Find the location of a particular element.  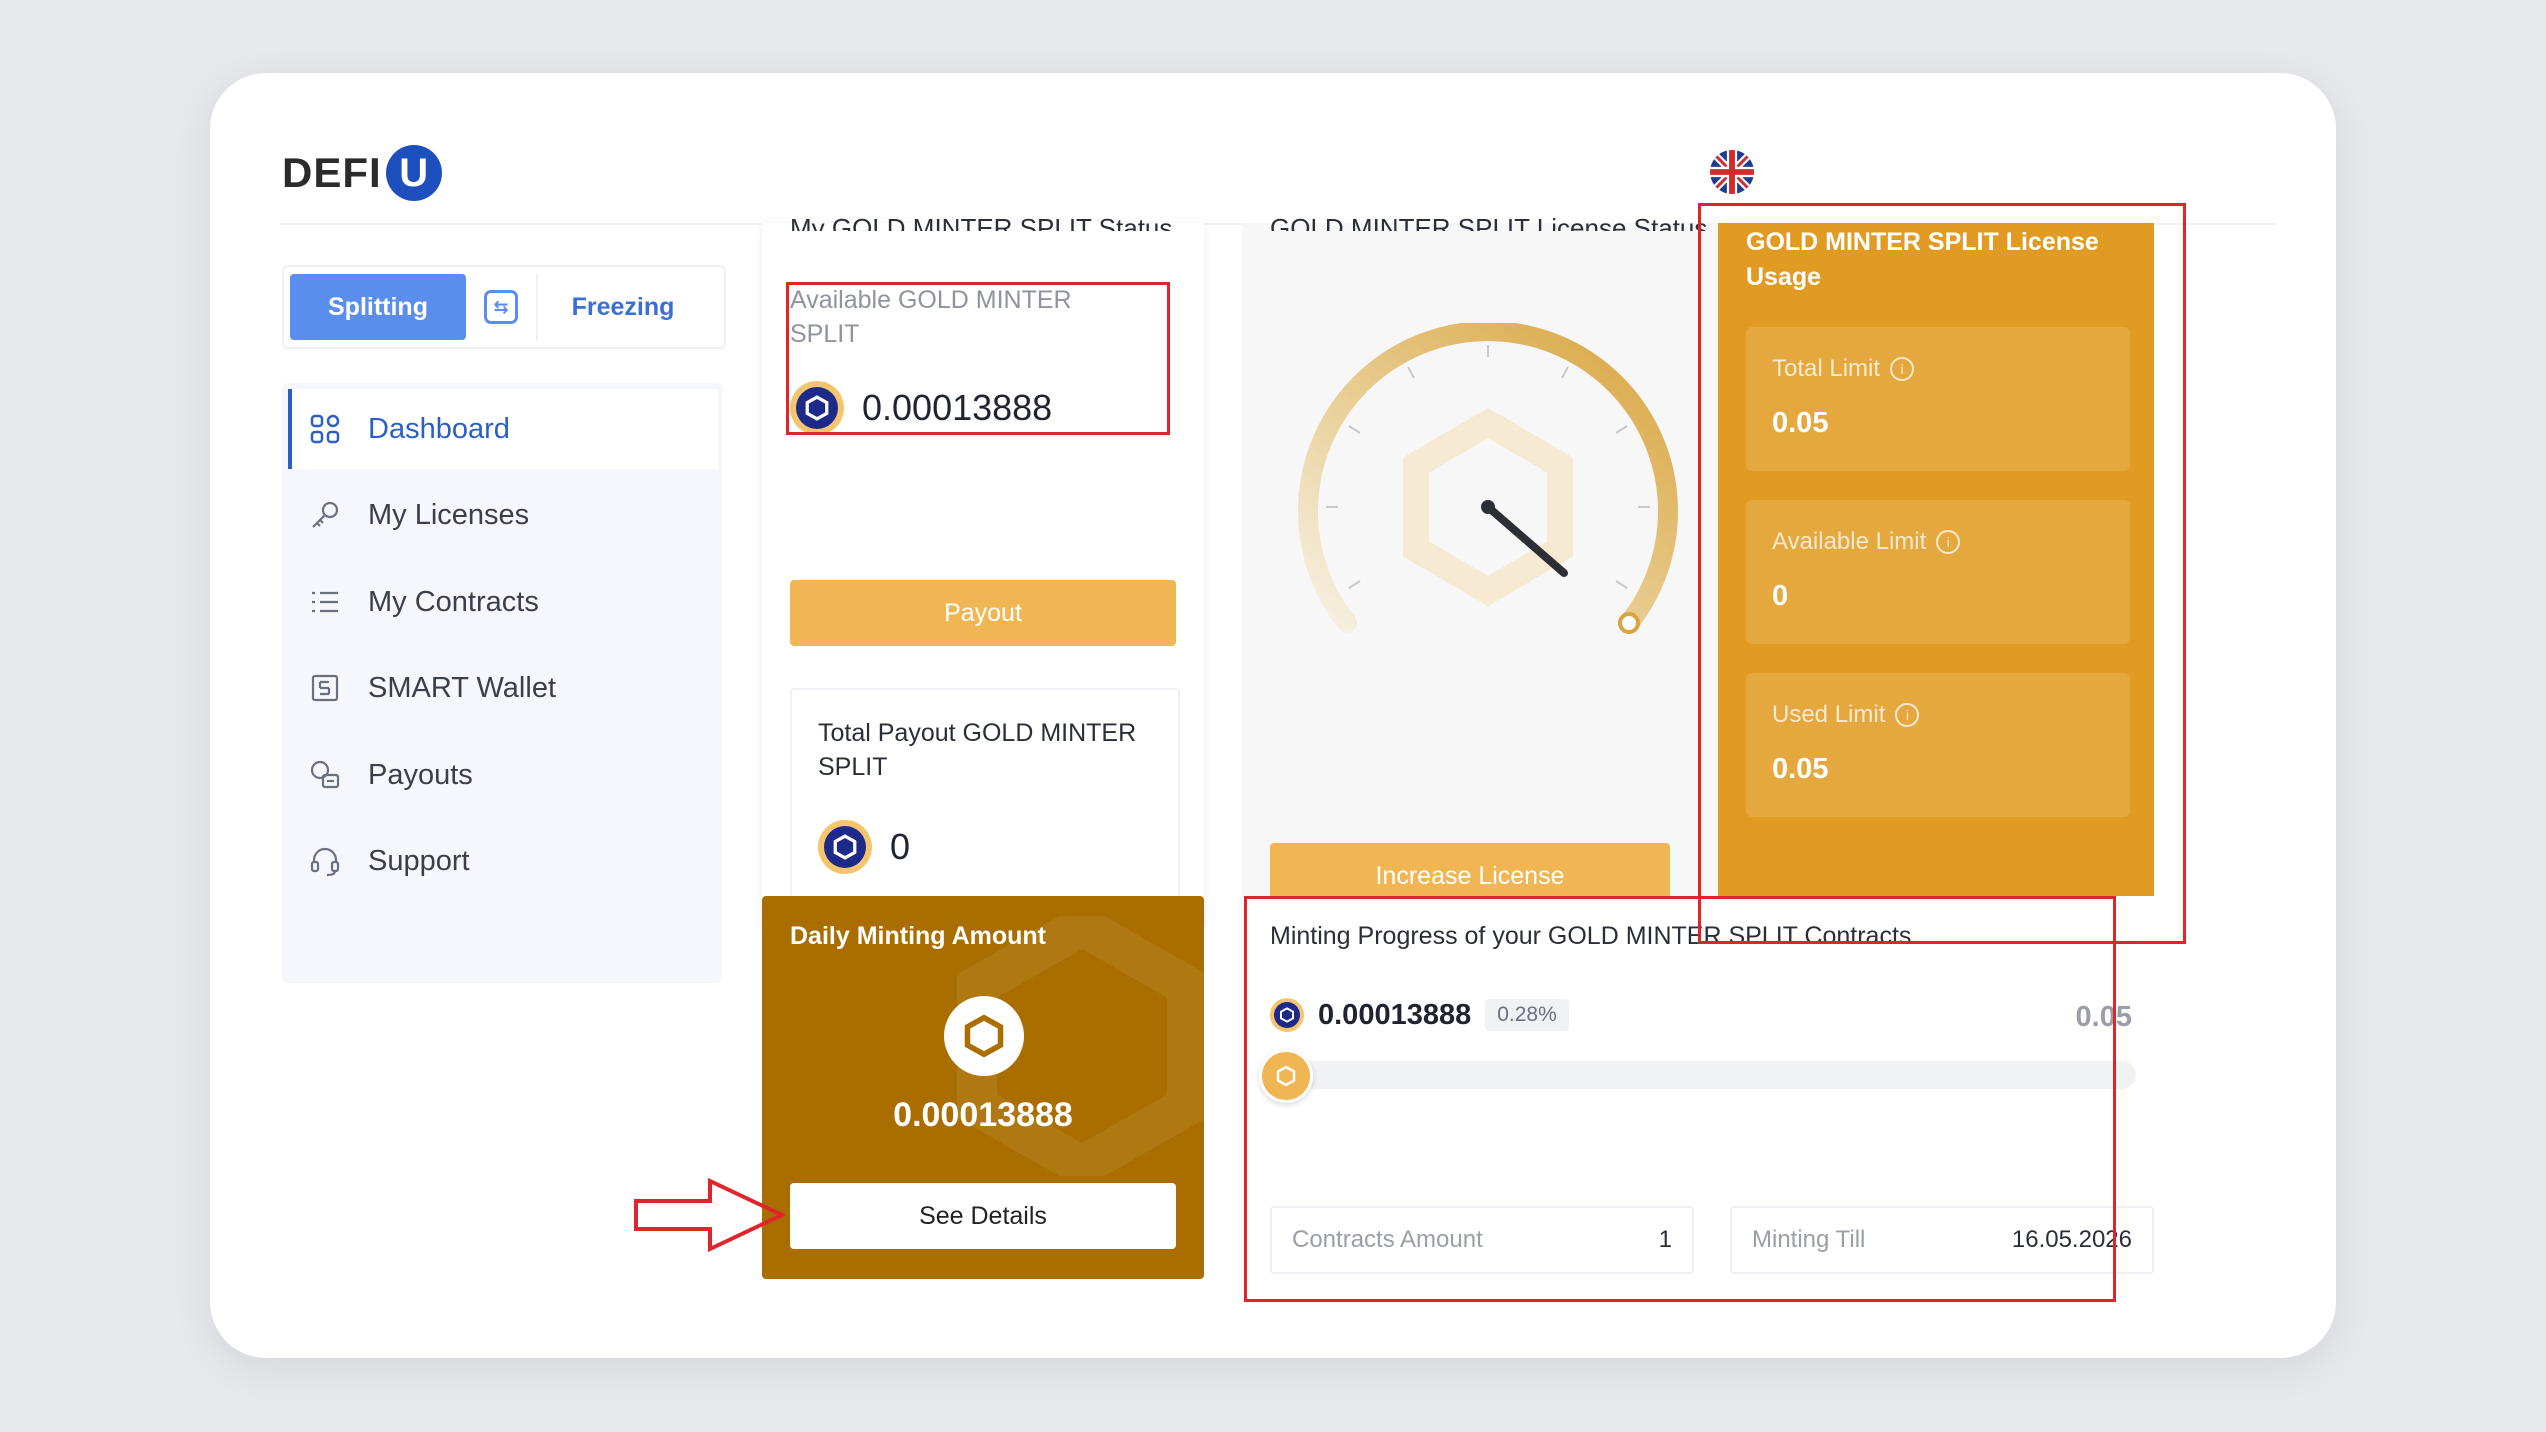

contracts-amount-box: Contracts Amount 1 is located at coordinates (1482, 1240).